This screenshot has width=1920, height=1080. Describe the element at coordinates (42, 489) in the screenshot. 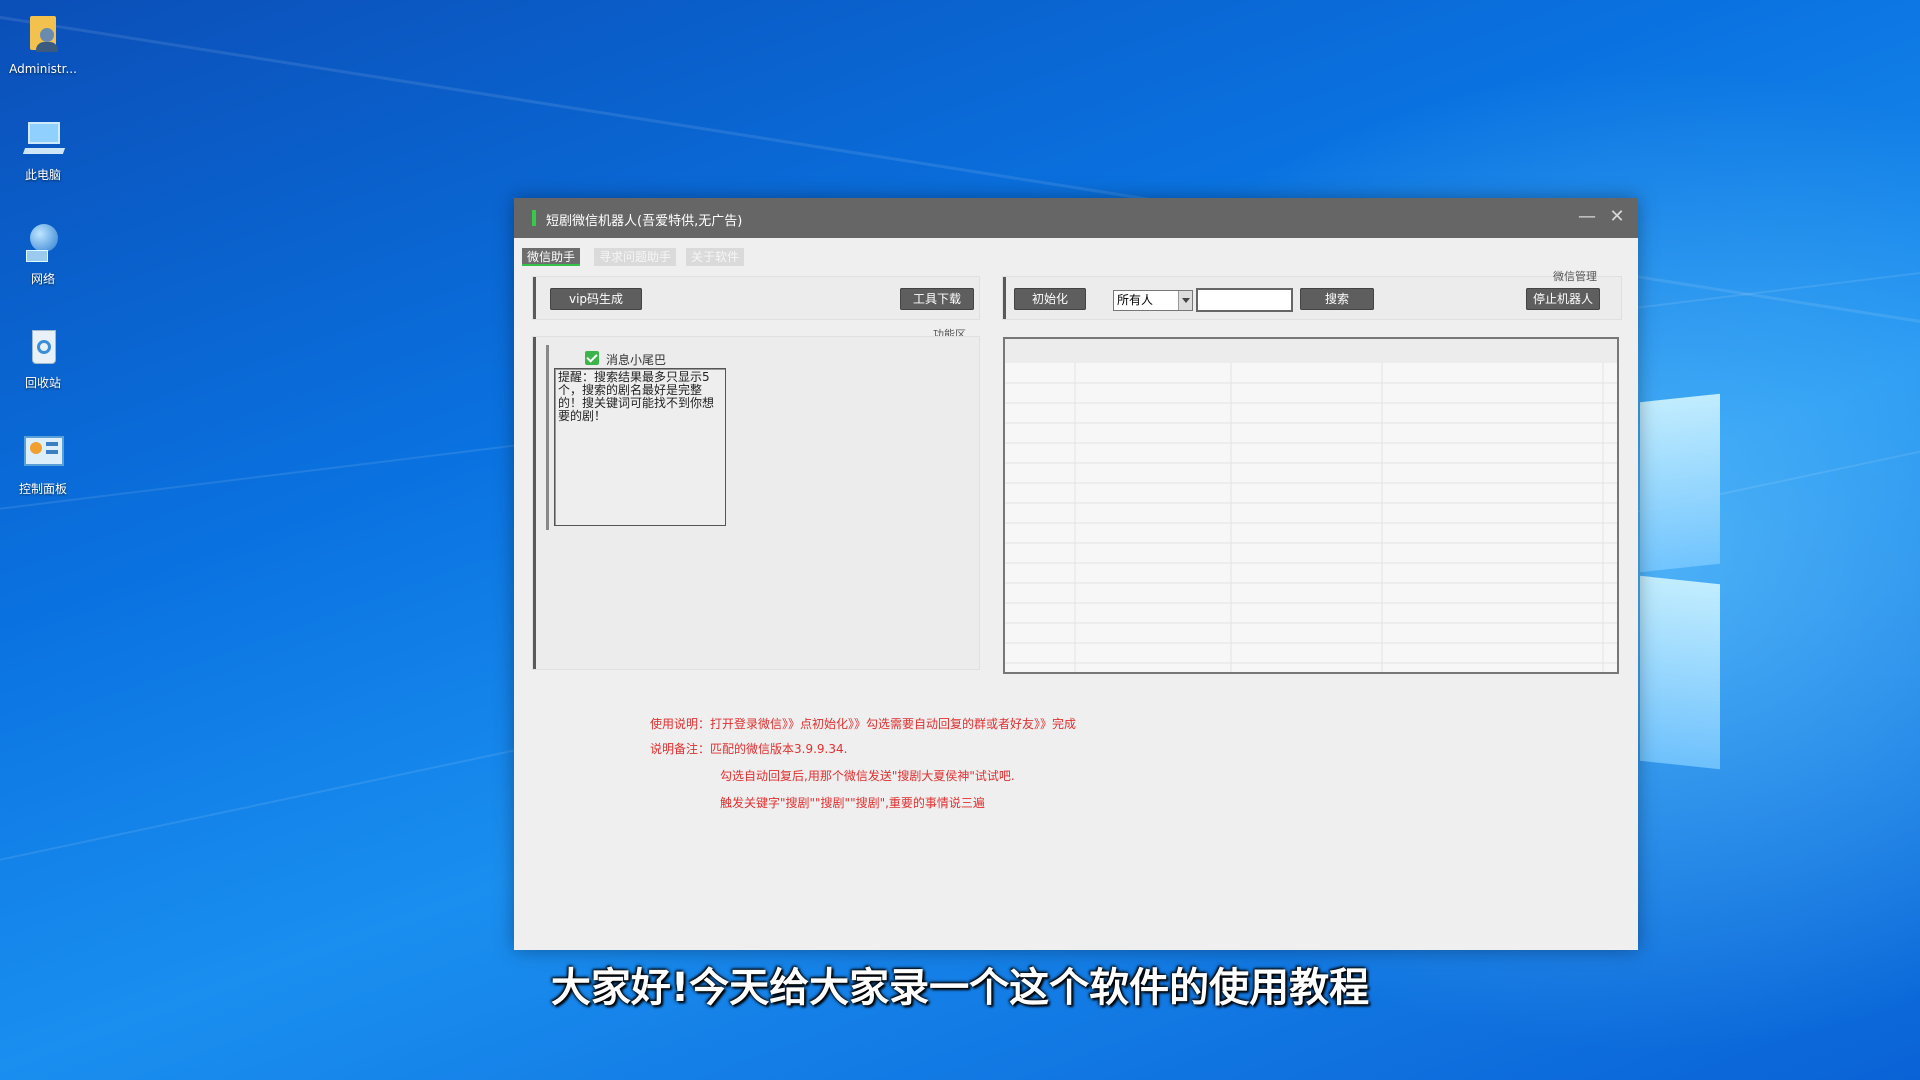

I see `desktop-icon-label: 控制面板` at that location.